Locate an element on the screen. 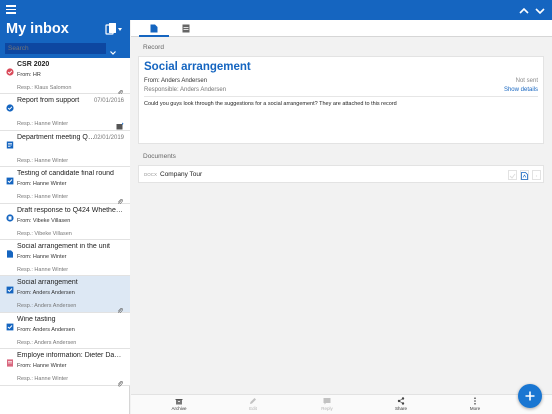 This screenshot has height=414, width=552. share-button: Share is located at coordinates (401, 404).